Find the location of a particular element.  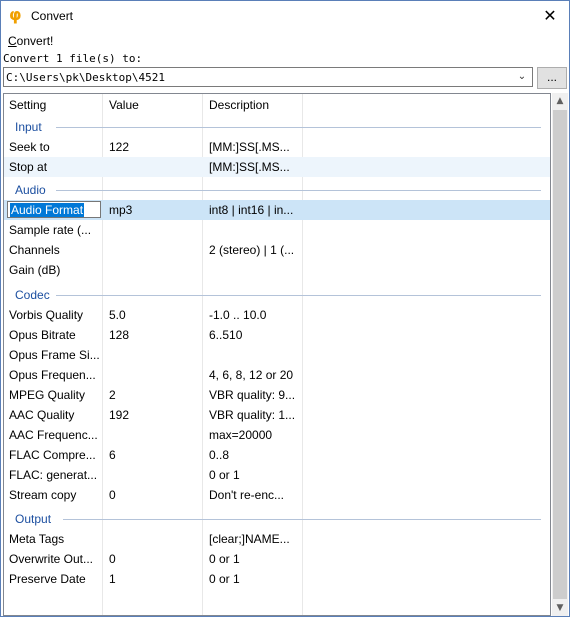

scroll-down-arrow-icon: ▼ is located at coordinates (560, 608).